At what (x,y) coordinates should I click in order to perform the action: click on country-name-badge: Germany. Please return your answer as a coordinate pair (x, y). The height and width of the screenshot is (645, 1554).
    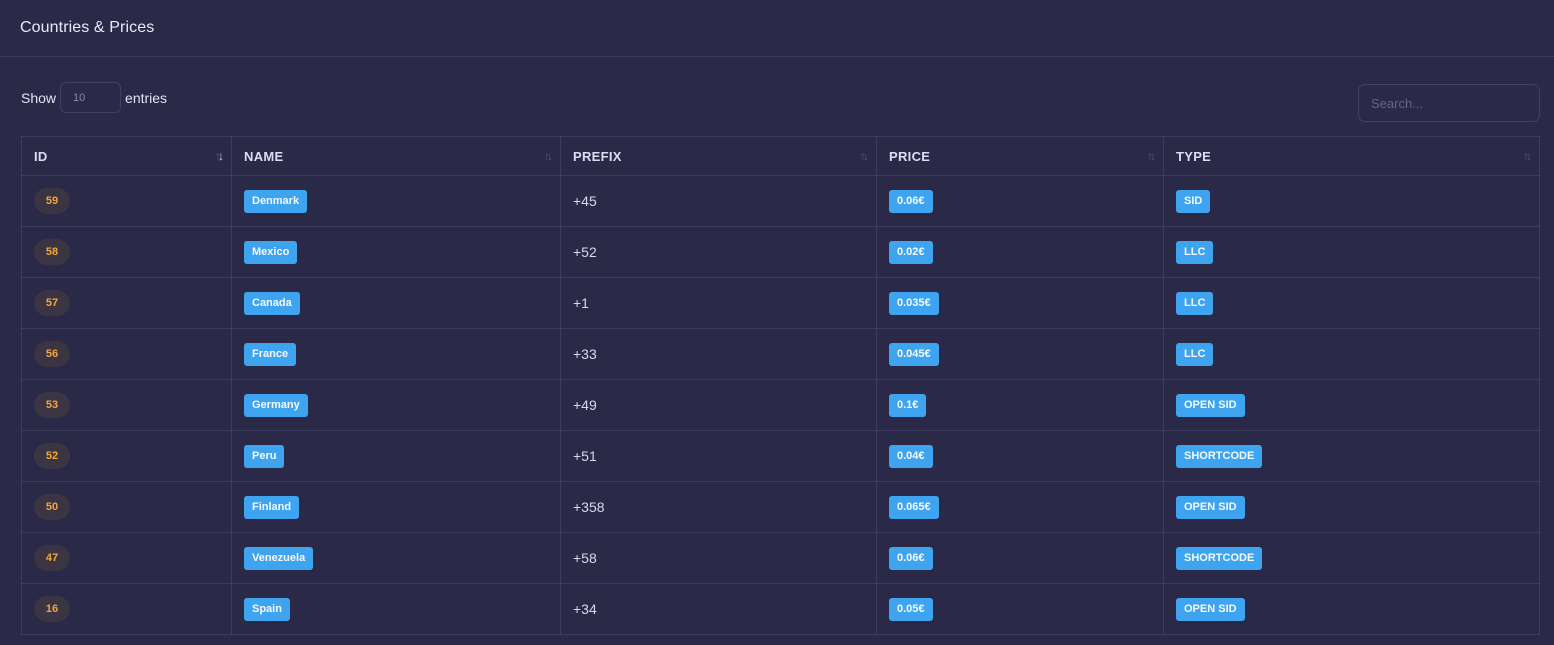
    Looking at the image, I should click on (276, 405).